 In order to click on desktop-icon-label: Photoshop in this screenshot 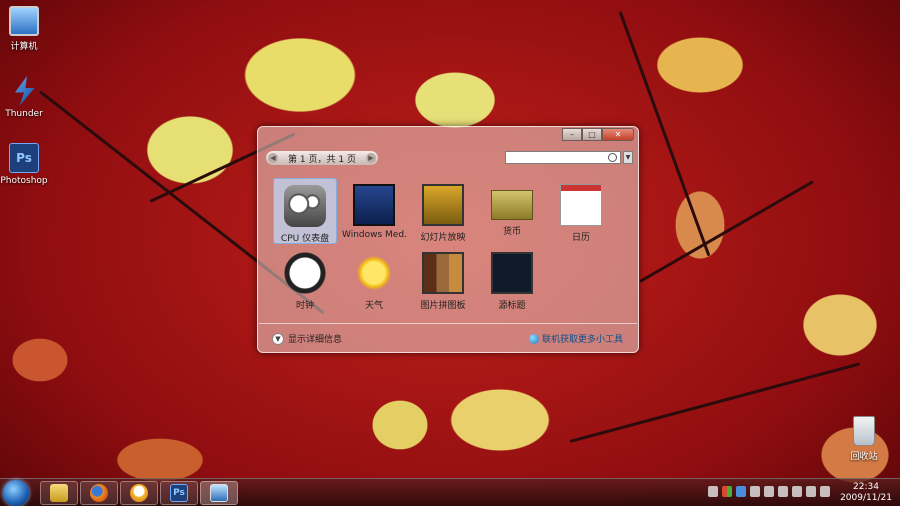, I will do `click(24, 181)`.